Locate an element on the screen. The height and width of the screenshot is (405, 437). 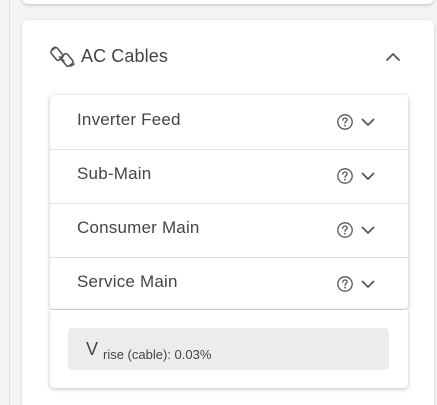
cable-row-service-main: Service Main is located at coordinates (229, 283).